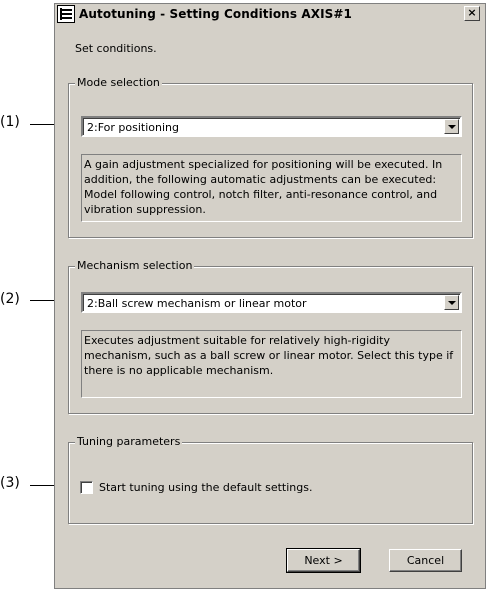 Image resolution: width=490 pixels, height=593 pixels. I want to click on title-bar: Autotuning - Setting Conditions AXIS#1 ×, so click(270, 14).